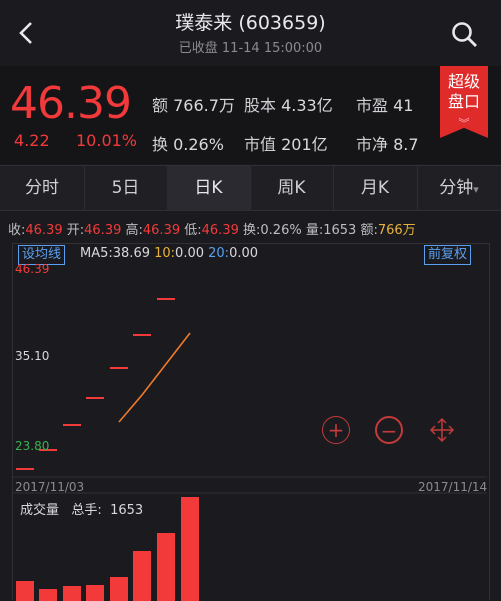  What do you see at coordinates (336, 430) in the screenshot?
I see `zoom-in-icon: +` at bounding box center [336, 430].